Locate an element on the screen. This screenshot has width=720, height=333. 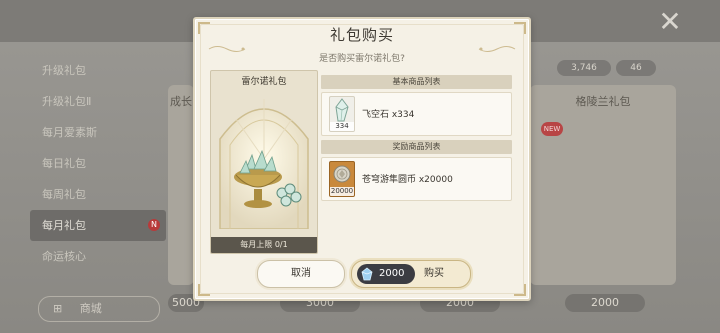
currency-secondary-counter: 46 is located at coordinates (636, 68).